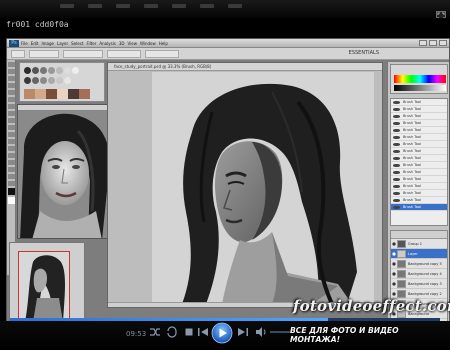  I want to click on menu-window: Window, so click(148, 43).